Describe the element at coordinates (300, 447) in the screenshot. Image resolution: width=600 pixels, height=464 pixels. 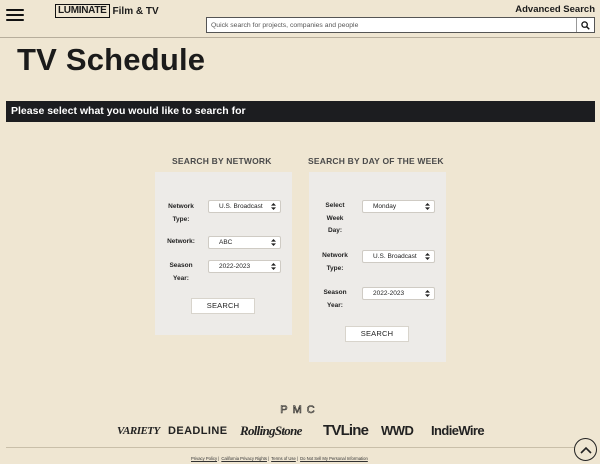
I see `footer-divider` at that location.